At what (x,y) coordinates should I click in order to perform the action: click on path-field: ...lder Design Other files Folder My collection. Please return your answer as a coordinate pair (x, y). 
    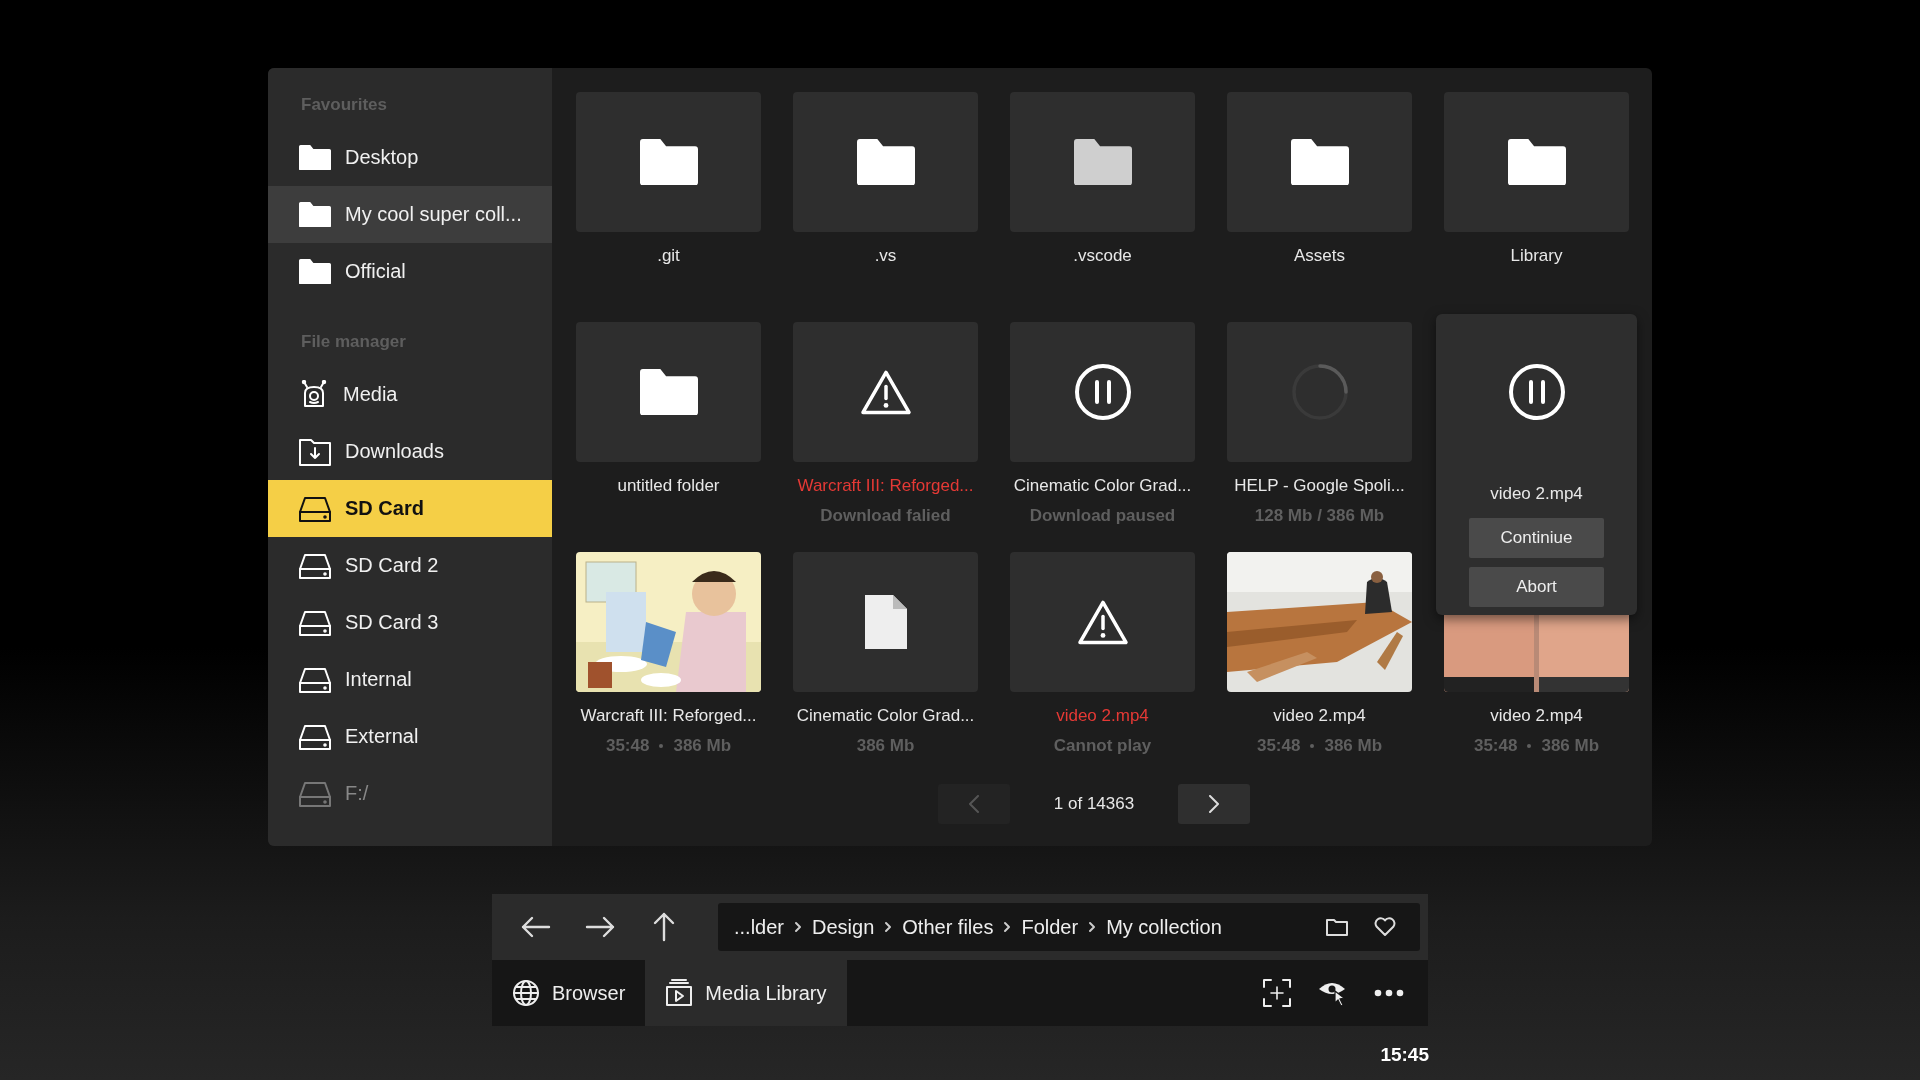
    Looking at the image, I should click on (1069, 927).